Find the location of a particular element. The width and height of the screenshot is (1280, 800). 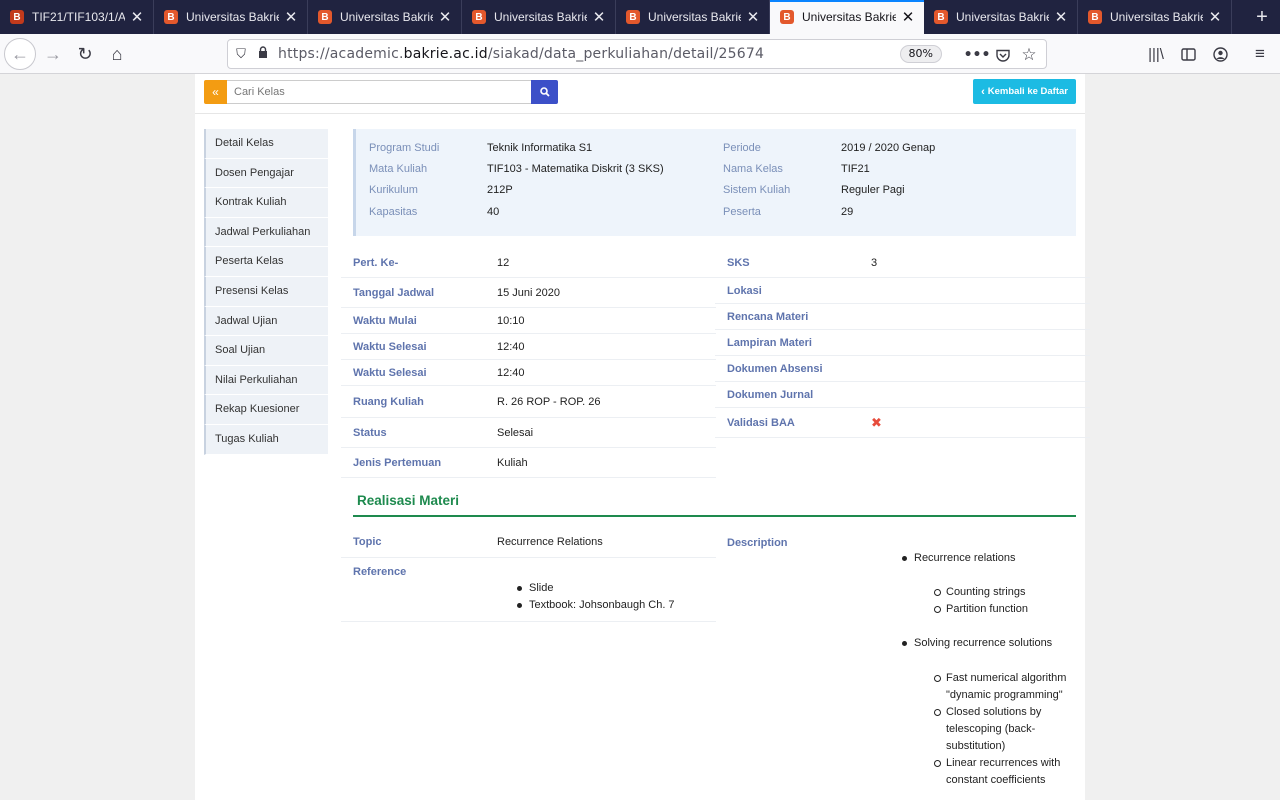

zoom-level: 80% is located at coordinates (920, 54).